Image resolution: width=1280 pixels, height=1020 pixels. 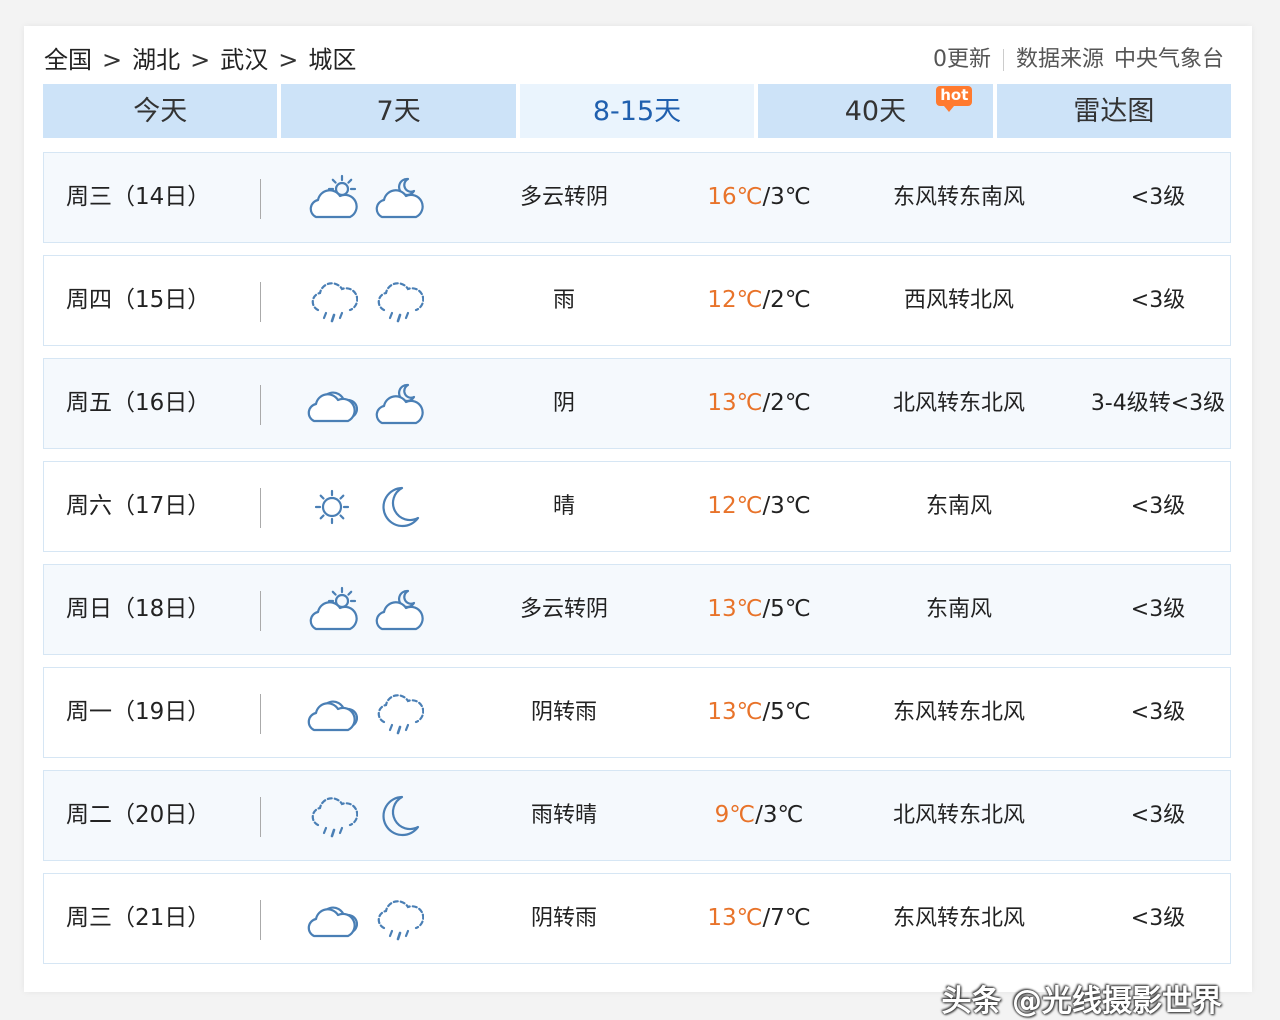 I want to click on temperature: 13℃/7℃, so click(x=759, y=918).